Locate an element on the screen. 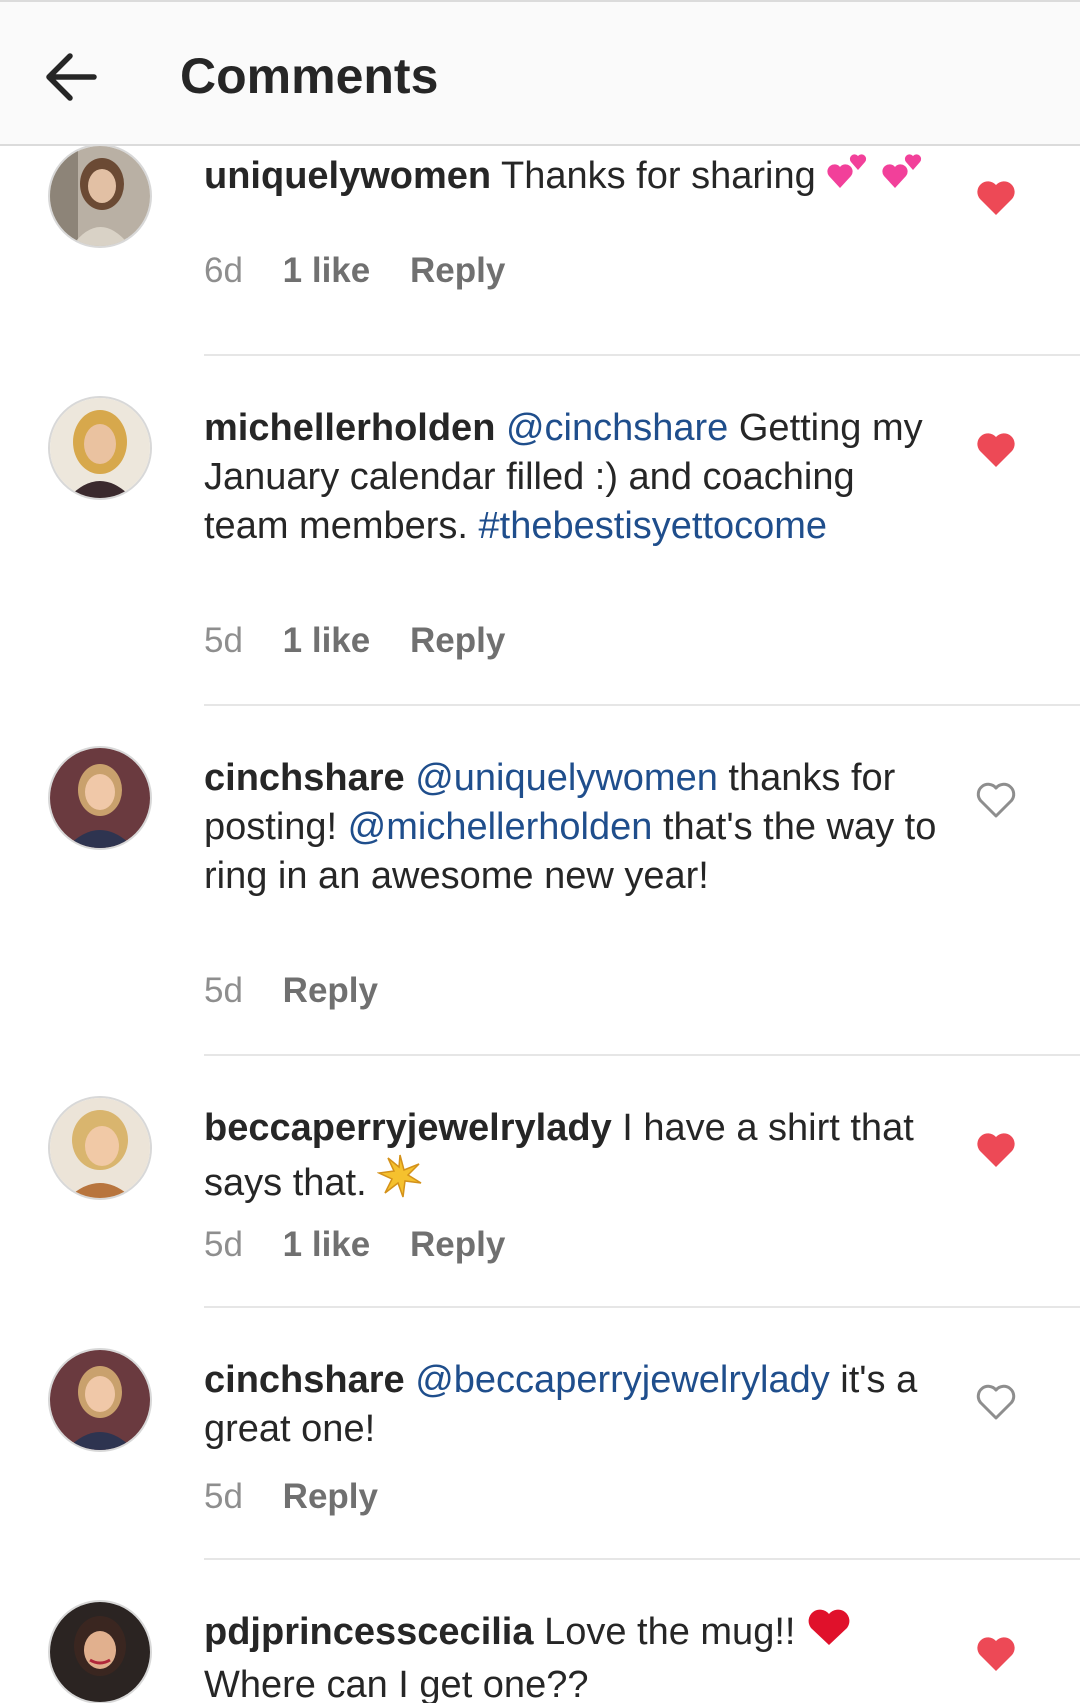 The width and height of the screenshot is (1080, 1703). comment-meta: 6d 1 like Reply is located at coordinates (369, 271).